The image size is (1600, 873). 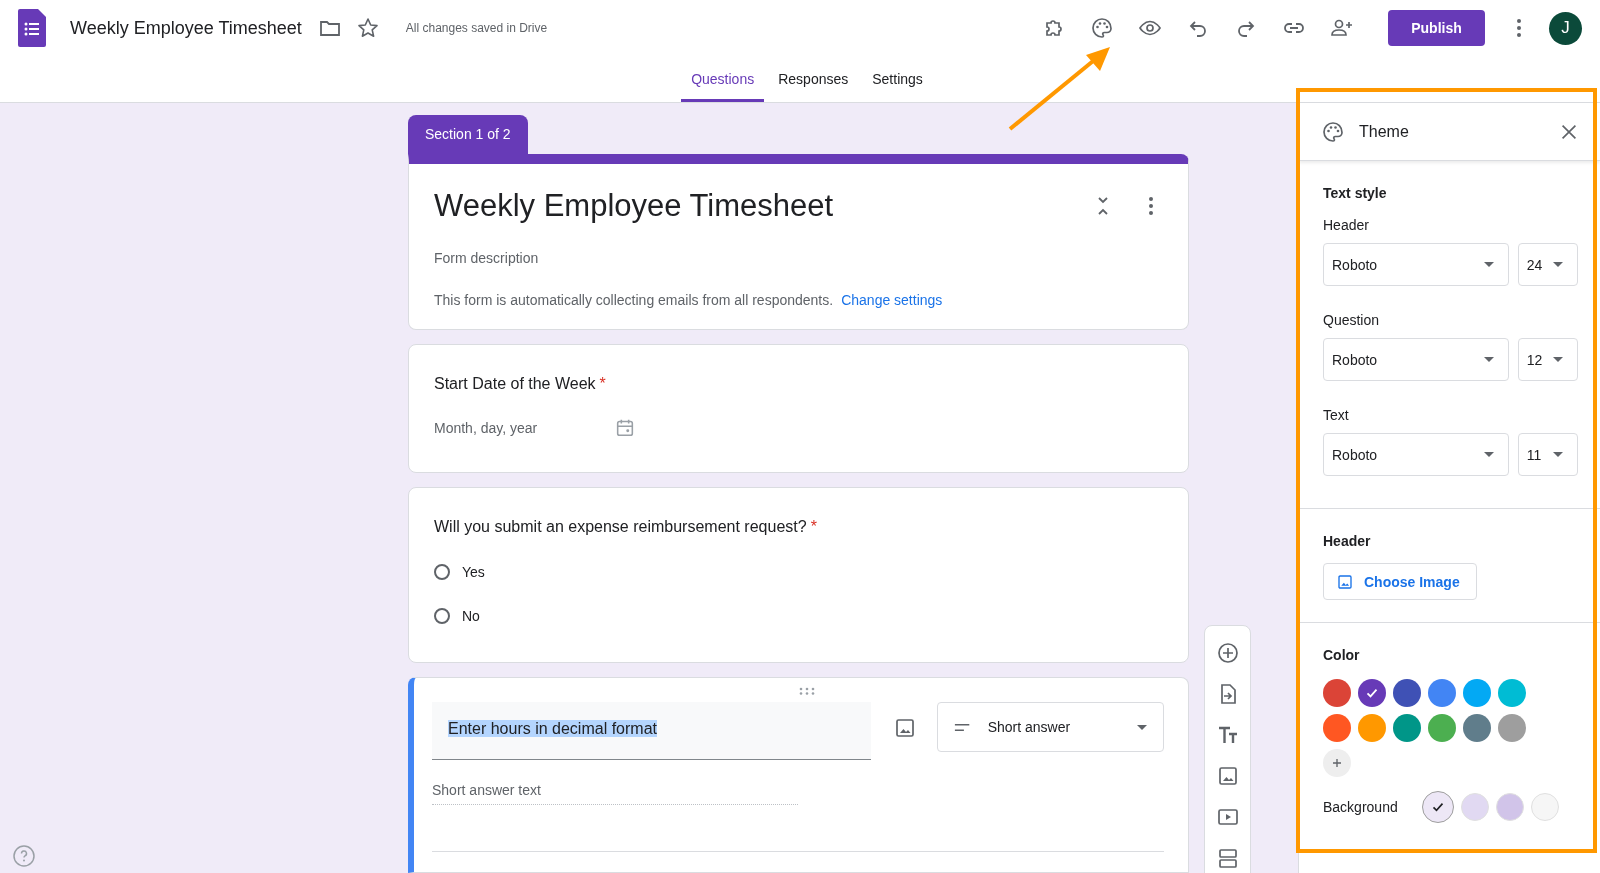 I want to click on tab: Responses, so click(x=813, y=79).